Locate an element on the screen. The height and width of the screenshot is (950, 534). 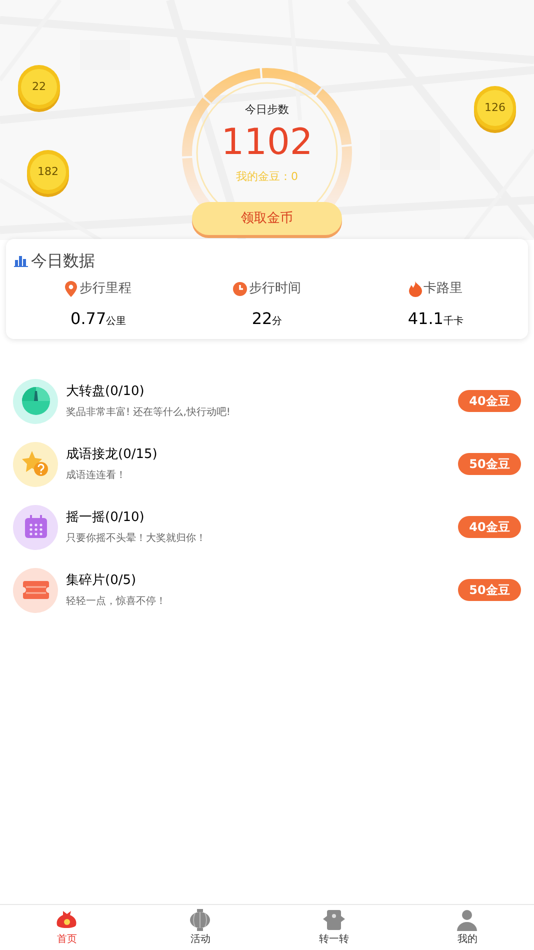
claim-coins-button: 领取金币 is located at coordinates (267, 218).